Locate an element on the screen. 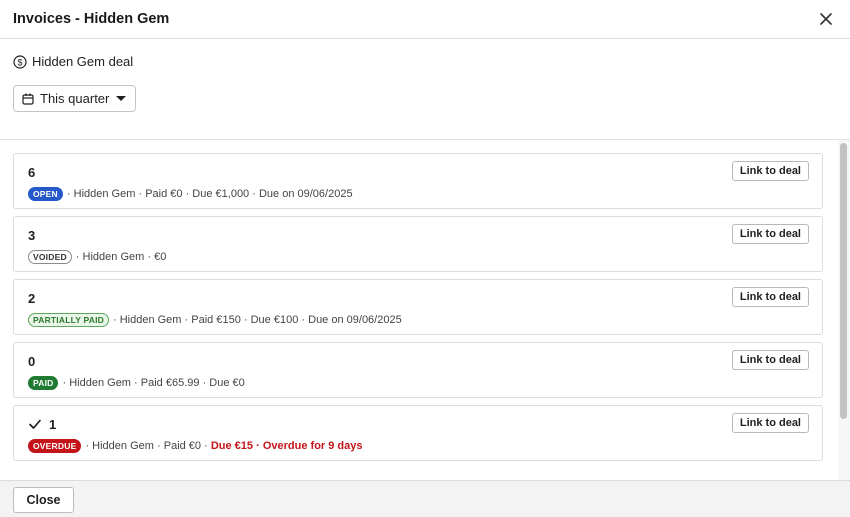 Image resolution: width=850 pixels, height=517 pixels. status-badge: OVERDUE is located at coordinates (55, 446).